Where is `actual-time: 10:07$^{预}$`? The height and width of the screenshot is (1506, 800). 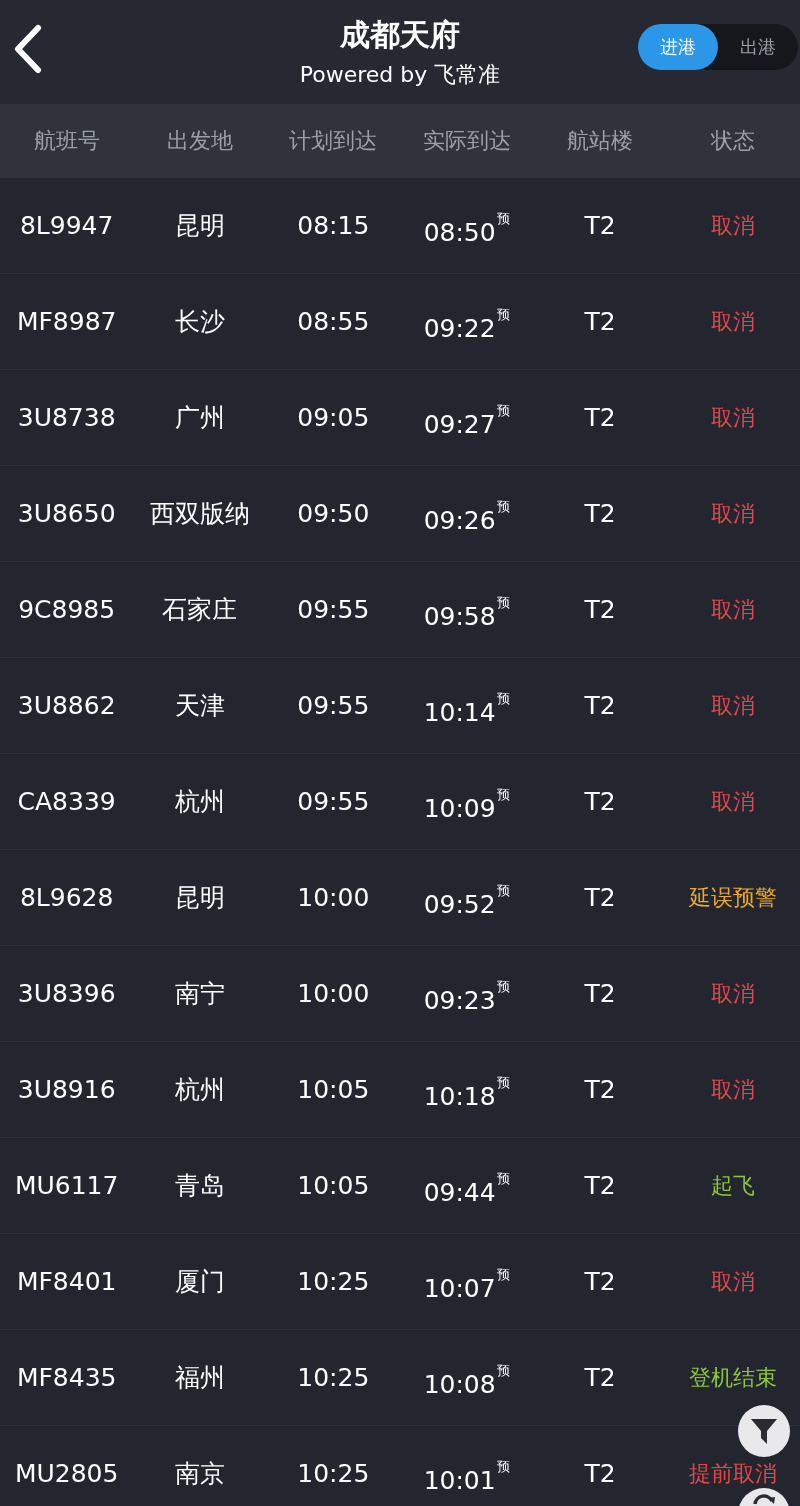
actual-time: 10:07$^{预}$ is located at coordinates (466, 1284).